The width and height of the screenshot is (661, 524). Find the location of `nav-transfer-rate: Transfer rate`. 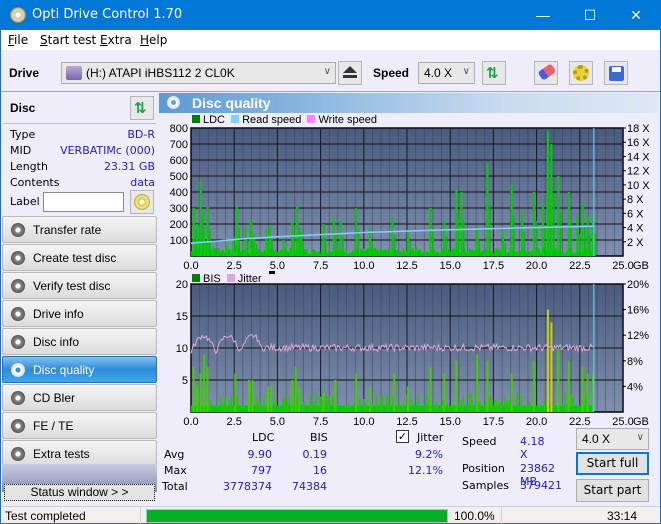

nav-transfer-rate: Transfer rate is located at coordinates (79, 229).